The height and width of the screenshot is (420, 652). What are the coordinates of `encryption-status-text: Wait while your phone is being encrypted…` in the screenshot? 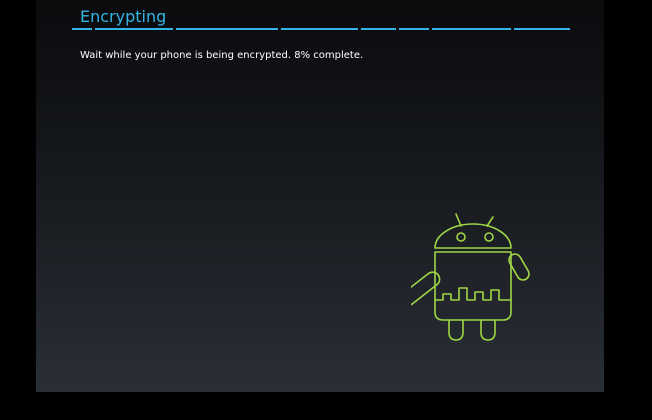 It's located at (222, 55).